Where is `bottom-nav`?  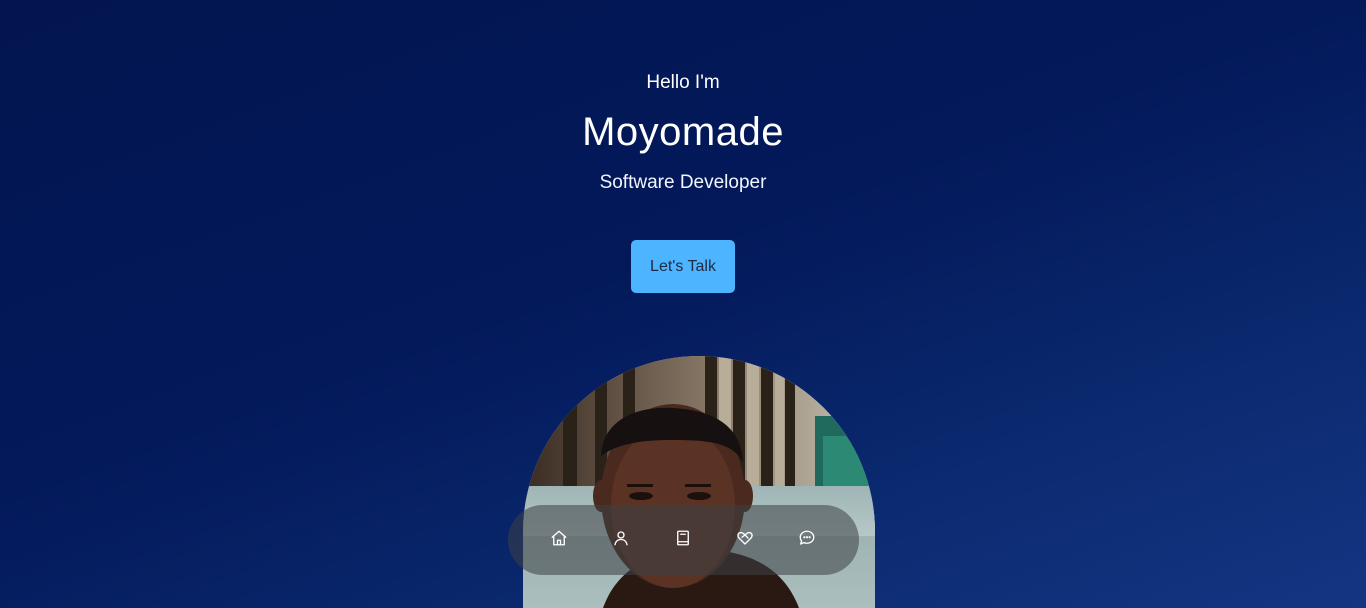 bottom-nav is located at coordinates (683, 540).